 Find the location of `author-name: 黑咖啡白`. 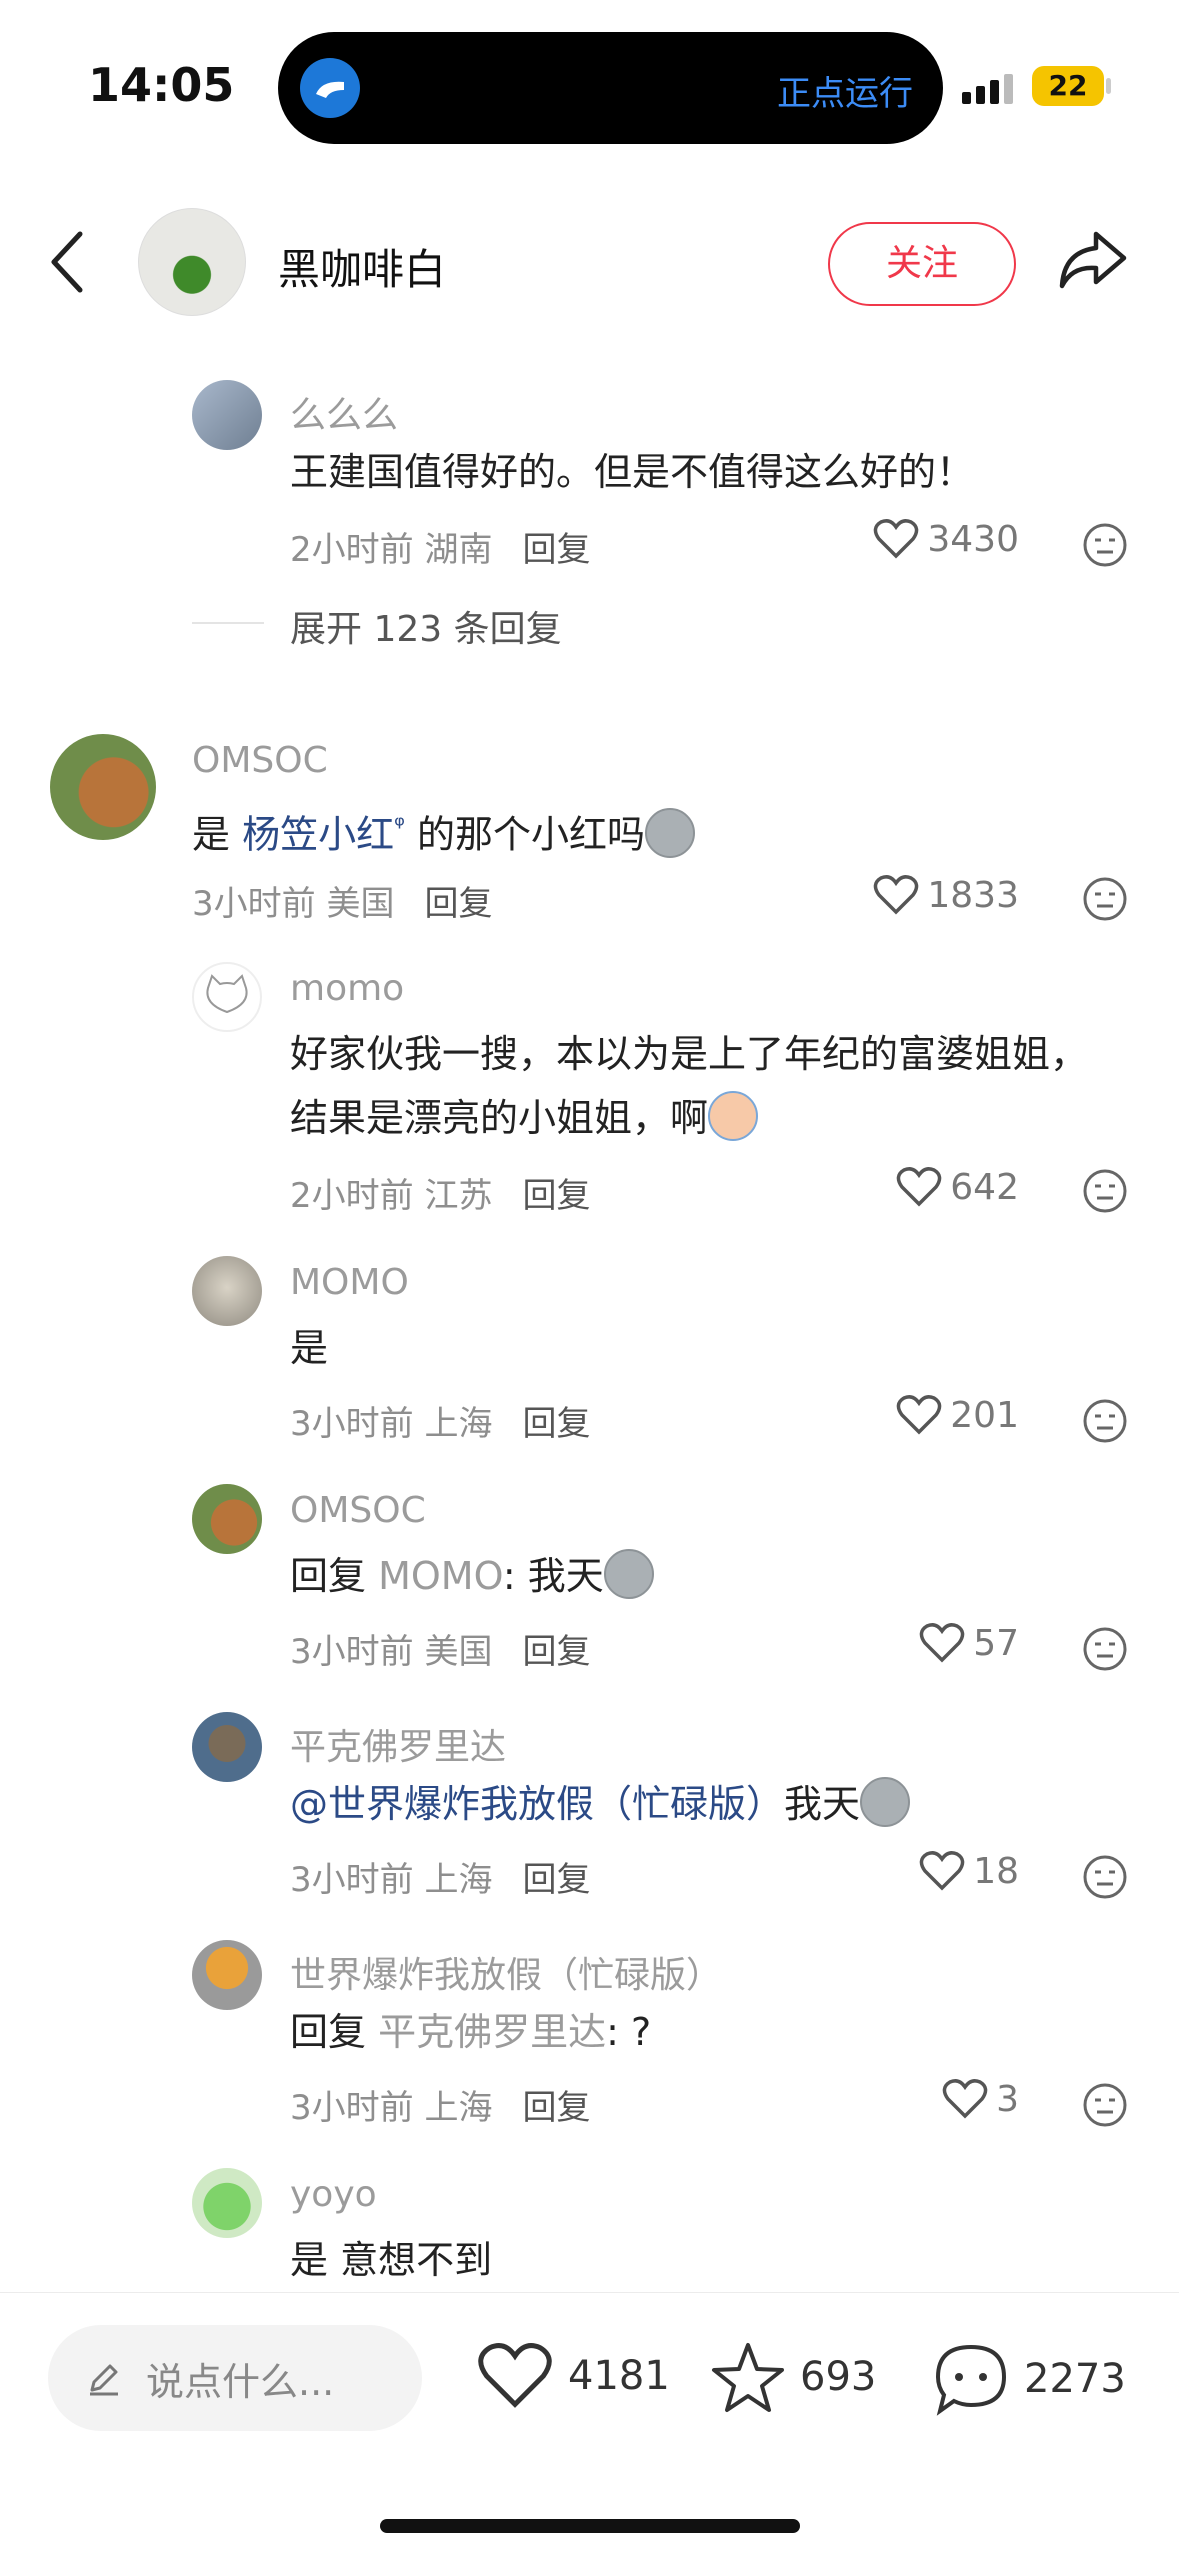

author-name: 黑咖啡白 is located at coordinates (362, 266).